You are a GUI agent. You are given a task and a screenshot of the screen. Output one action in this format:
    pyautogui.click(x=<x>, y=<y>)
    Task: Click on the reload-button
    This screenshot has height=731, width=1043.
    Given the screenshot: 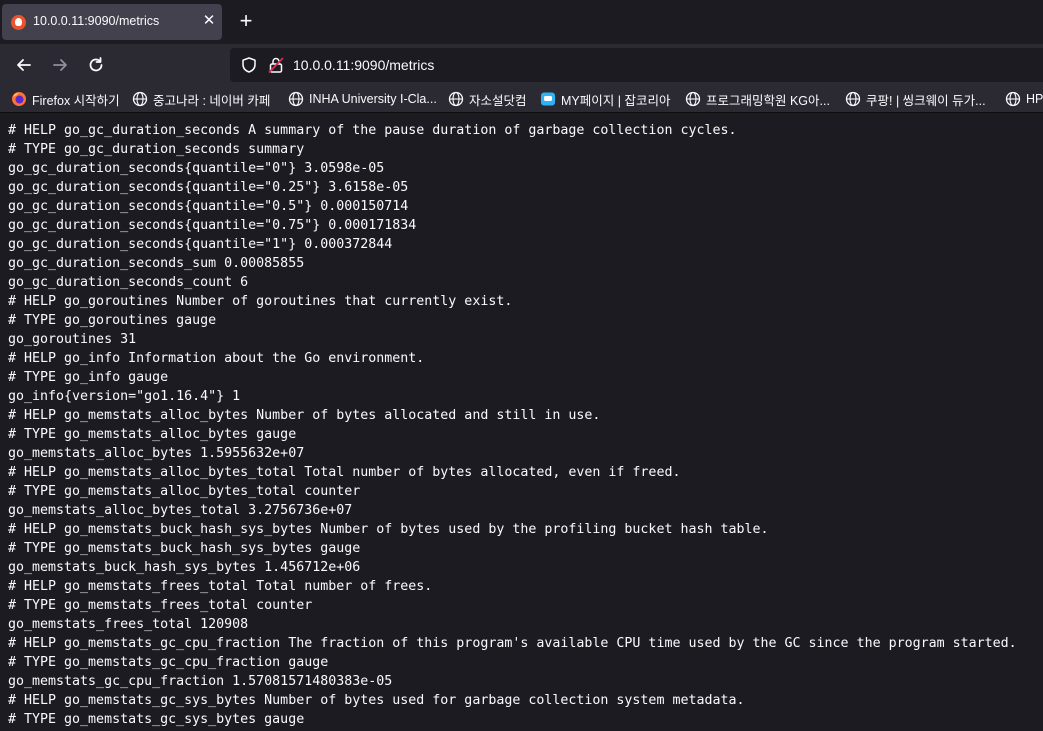 What is the action you would take?
    pyautogui.click(x=96, y=65)
    